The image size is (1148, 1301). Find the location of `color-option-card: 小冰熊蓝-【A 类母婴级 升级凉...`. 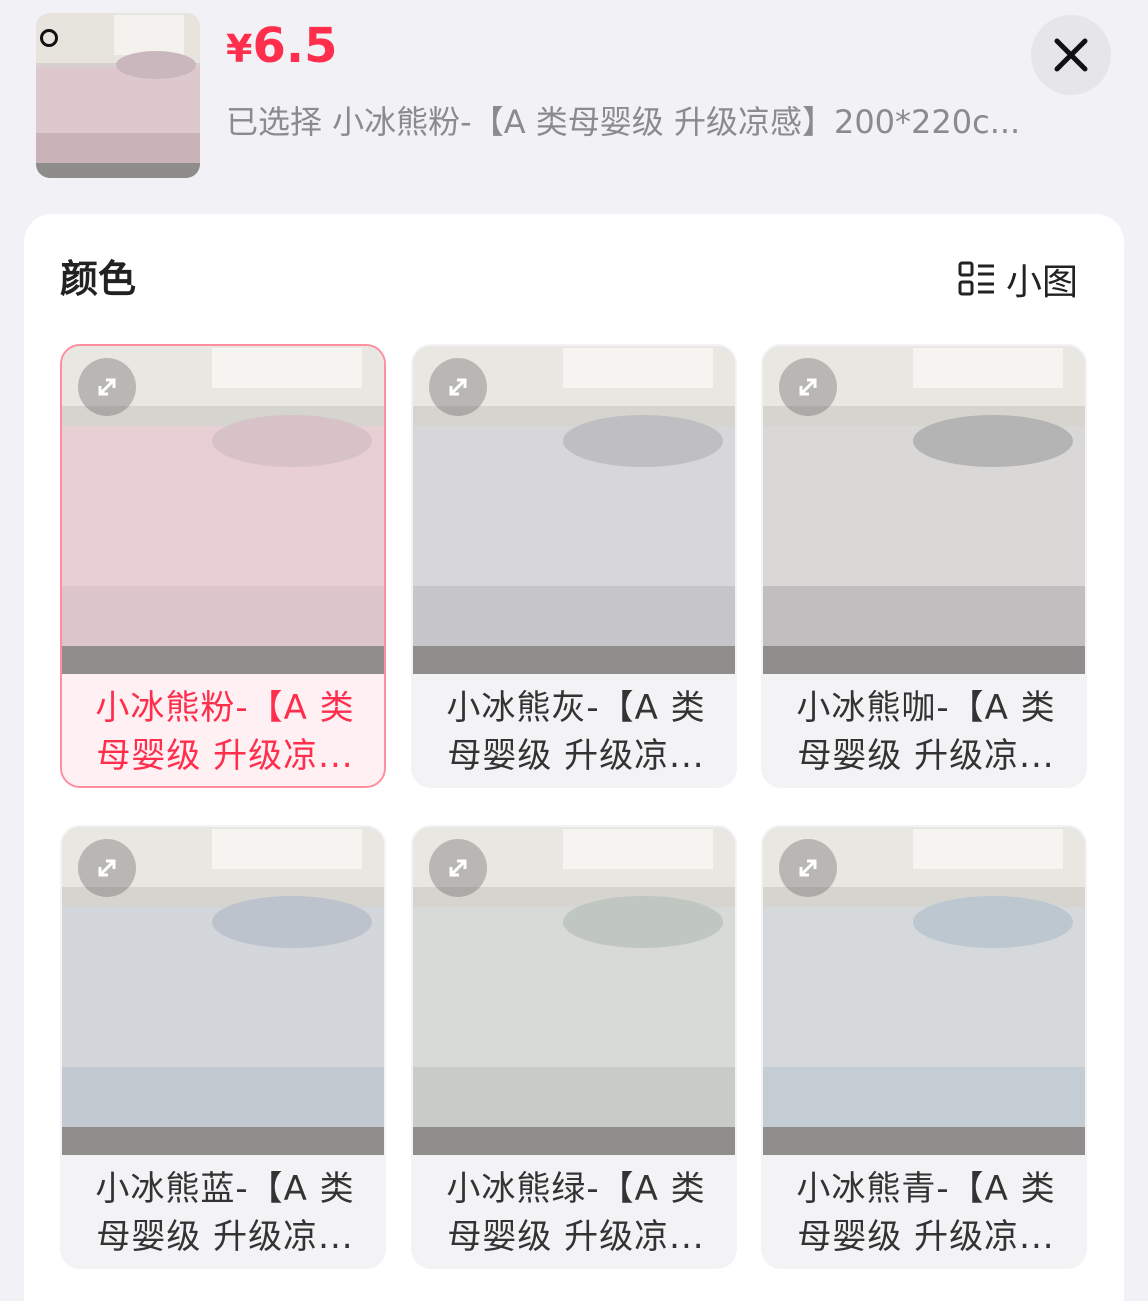

color-option-card: 小冰熊蓝-【A 类母婴级 升级凉... is located at coordinates (223, 1047).